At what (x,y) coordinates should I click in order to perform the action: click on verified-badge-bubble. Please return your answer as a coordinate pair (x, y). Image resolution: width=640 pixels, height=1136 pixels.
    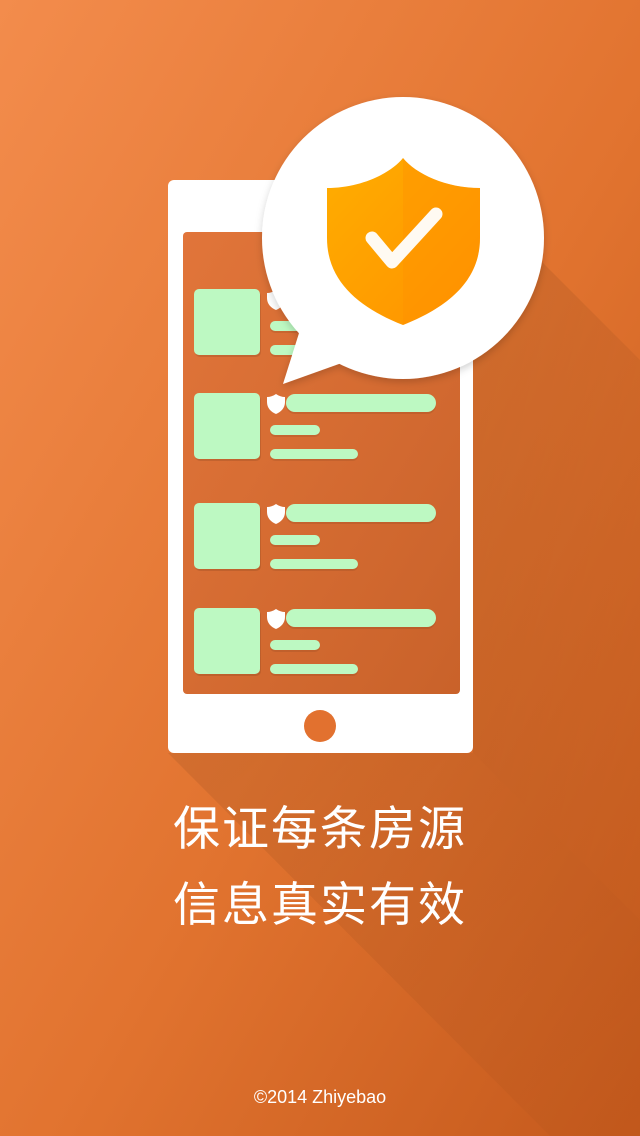
    Looking at the image, I should click on (403, 240).